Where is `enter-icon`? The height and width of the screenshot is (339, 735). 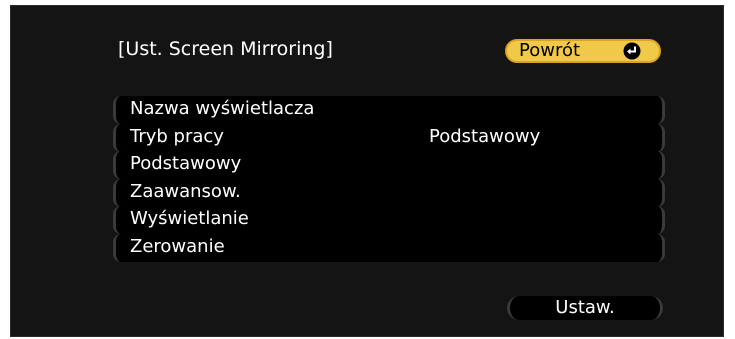
enter-icon is located at coordinates (632, 51).